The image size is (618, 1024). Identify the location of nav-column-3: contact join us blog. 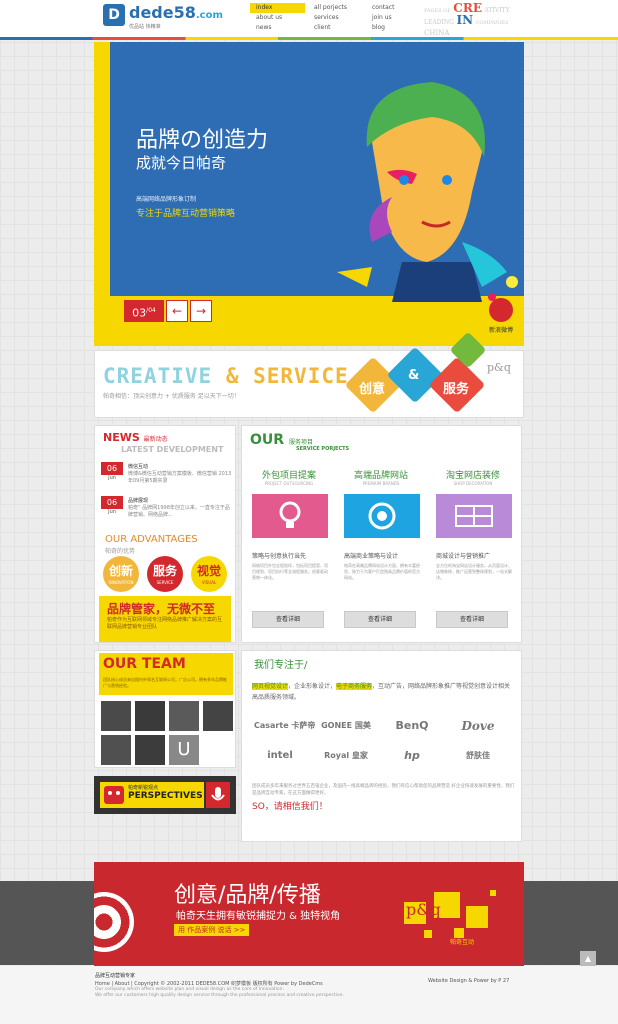
(393, 18).